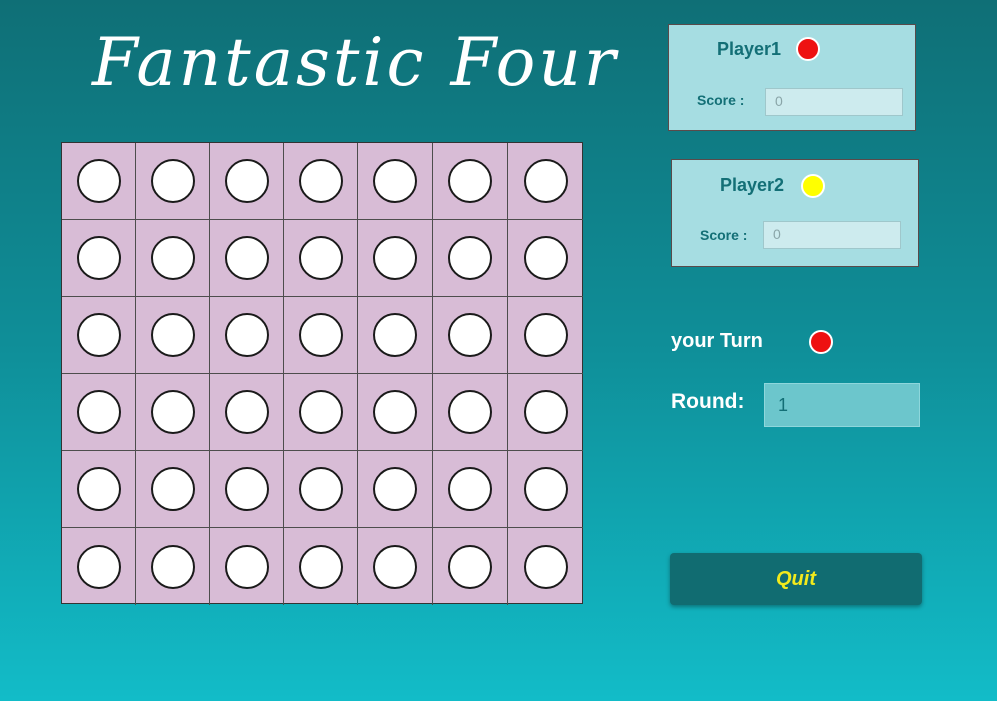 The height and width of the screenshot is (701, 997). What do you see at coordinates (724, 235) in the screenshot?
I see `player2-score-label: Score :` at bounding box center [724, 235].